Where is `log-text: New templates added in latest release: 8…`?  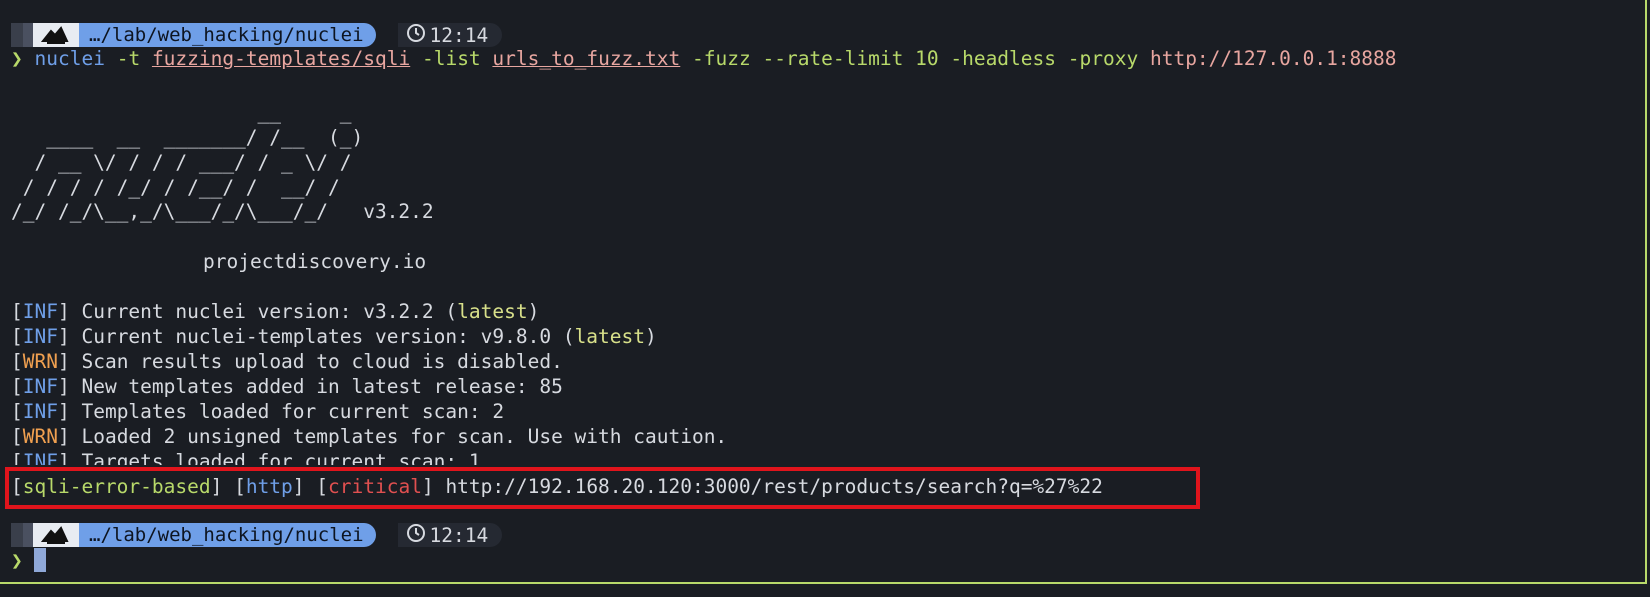 log-text: New templates added in latest release: 8… is located at coordinates (316, 386).